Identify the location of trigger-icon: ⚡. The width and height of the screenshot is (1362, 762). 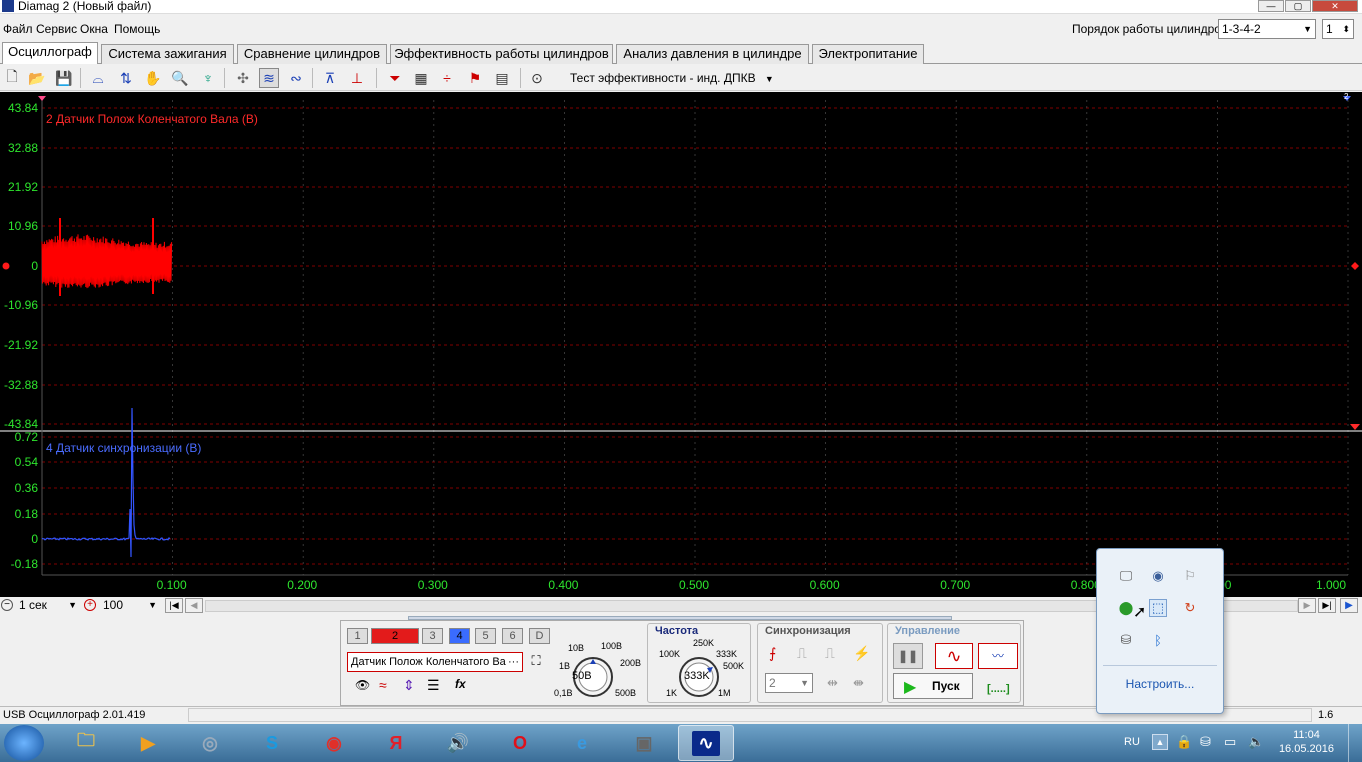
(864, 655).